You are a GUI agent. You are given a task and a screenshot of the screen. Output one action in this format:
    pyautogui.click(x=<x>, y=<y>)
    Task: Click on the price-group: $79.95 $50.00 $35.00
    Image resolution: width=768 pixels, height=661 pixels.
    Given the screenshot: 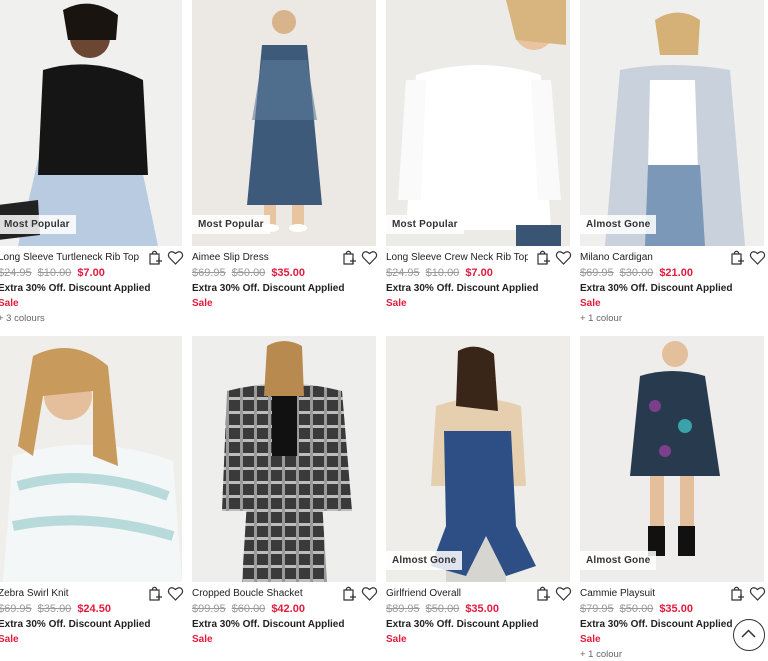 What is the action you would take?
    pyautogui.click(x=636, y=609)
    